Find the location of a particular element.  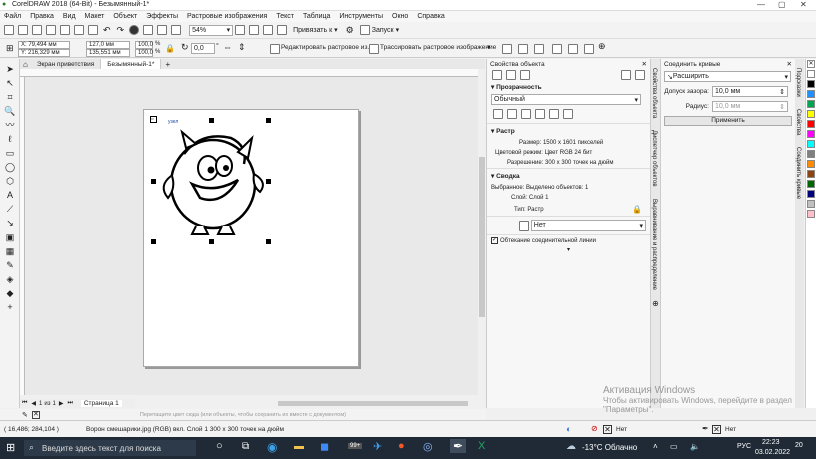

add-tool-icon: + is located at coordinates (10, 307).